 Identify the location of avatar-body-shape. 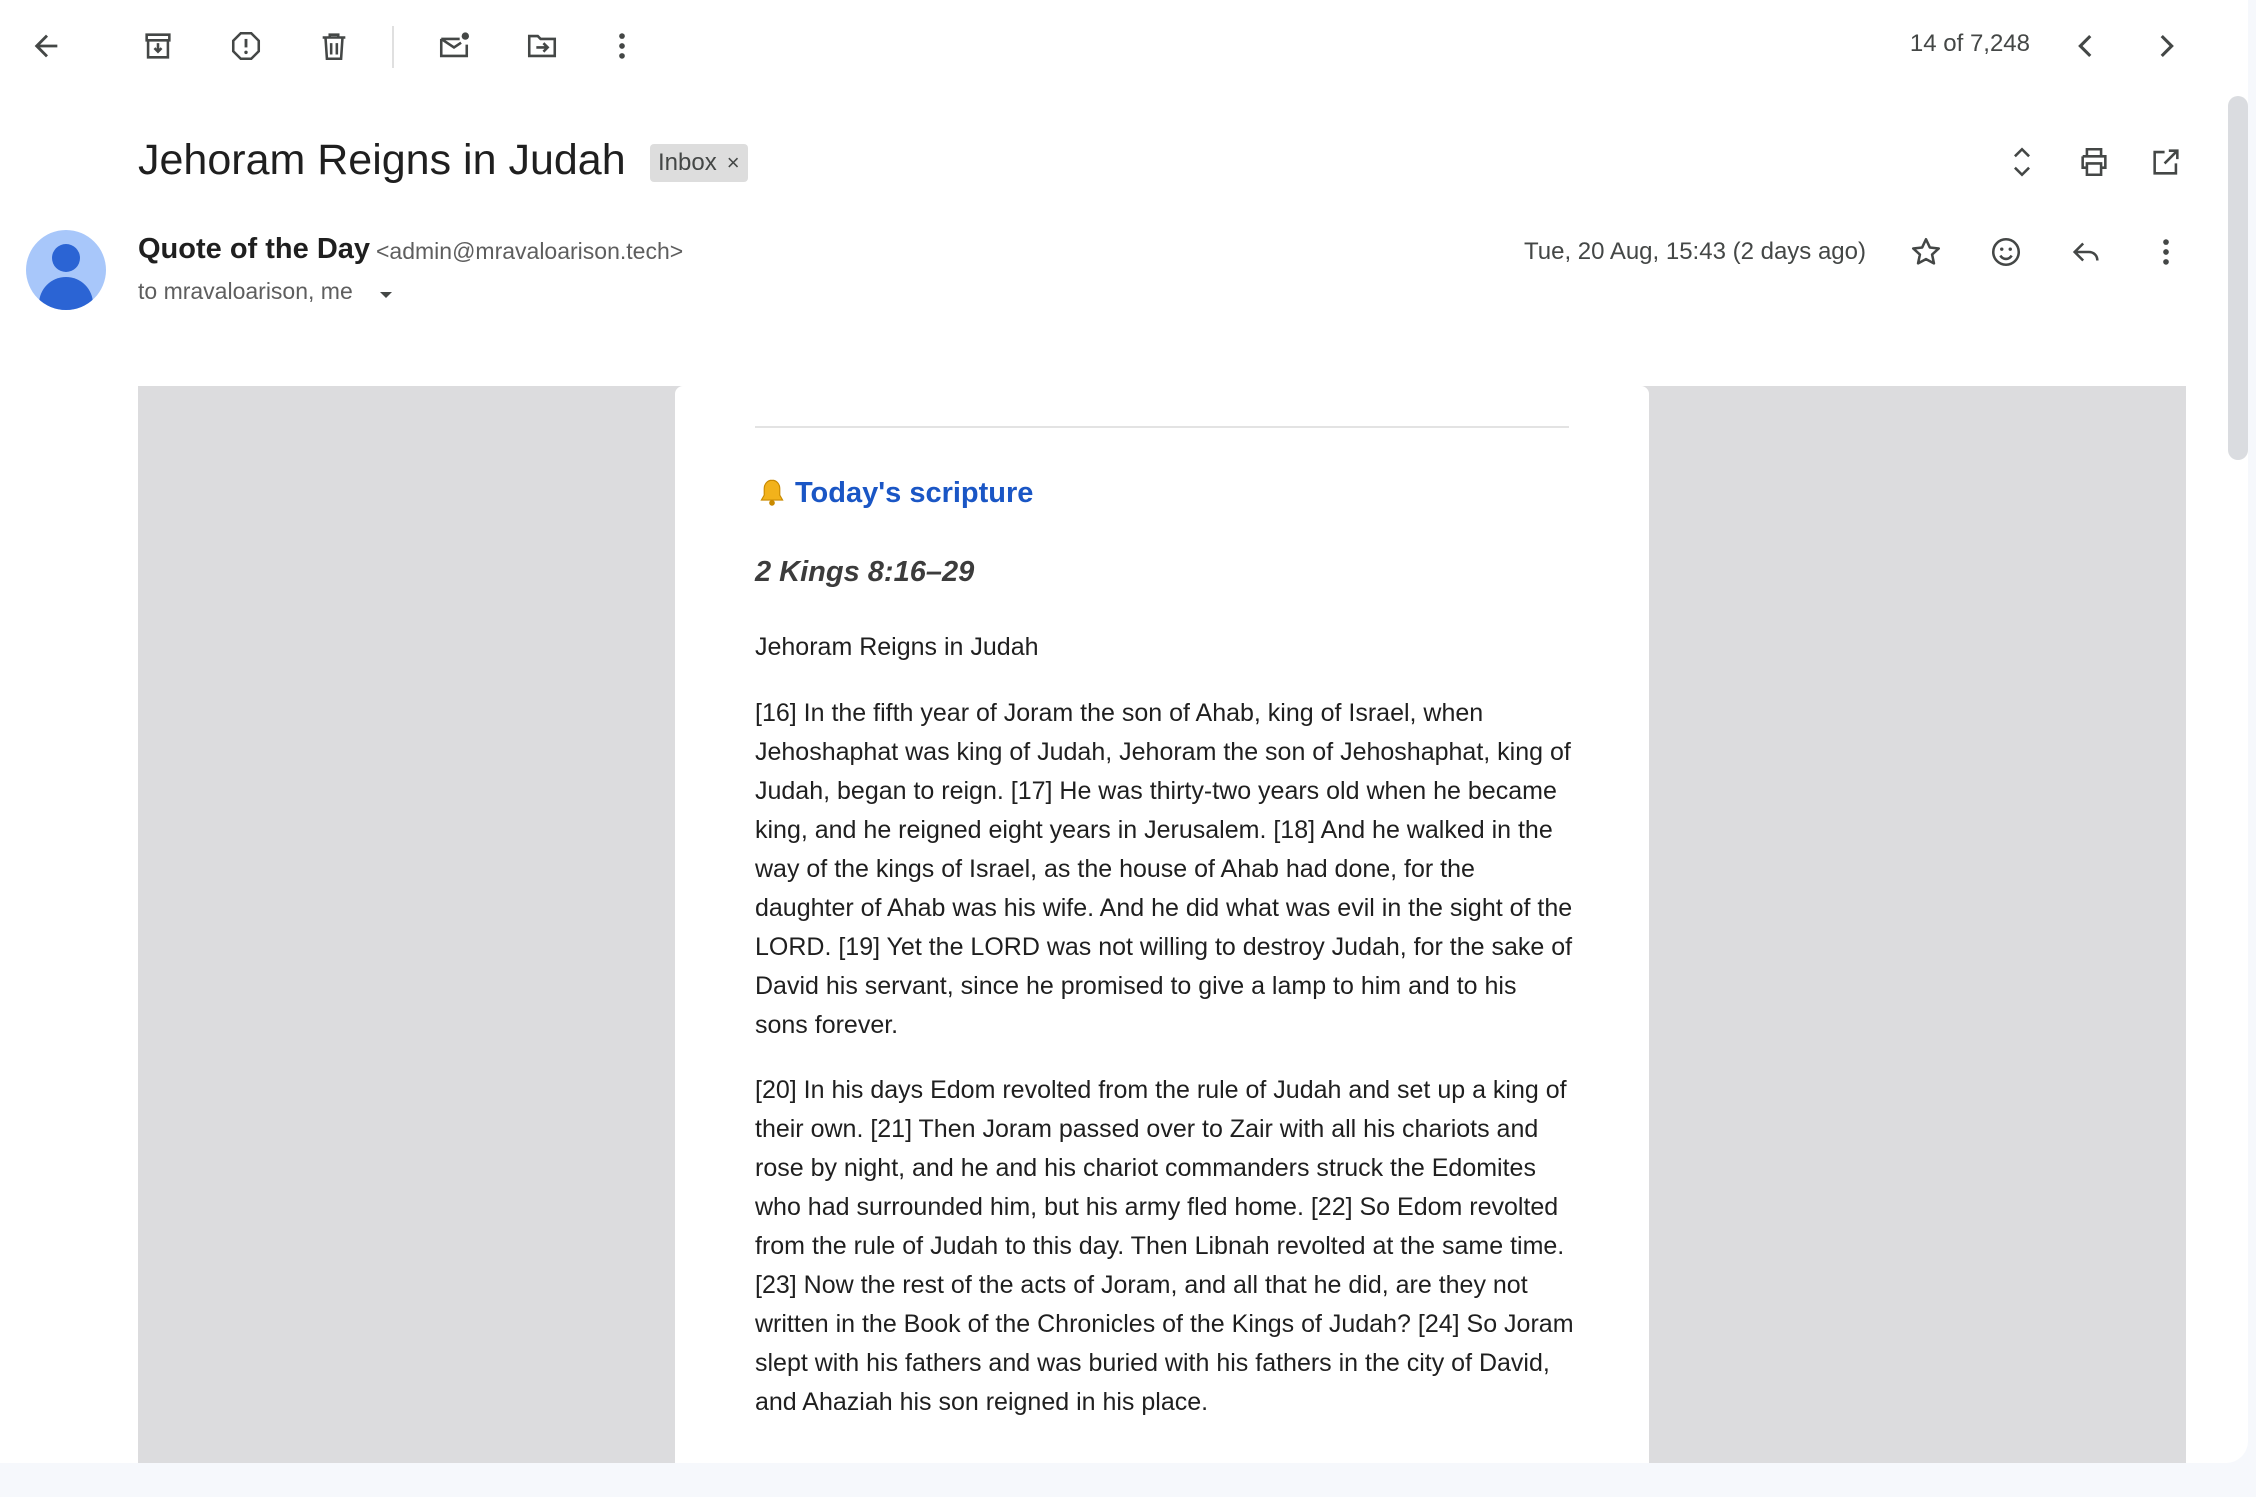
(66, 293).